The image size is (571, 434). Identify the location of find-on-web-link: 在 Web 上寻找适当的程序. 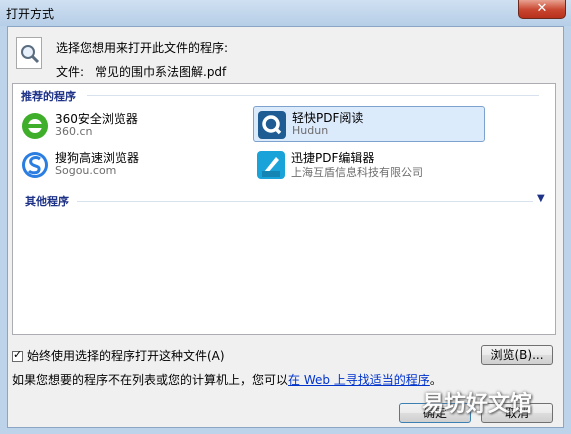
(359, 380).